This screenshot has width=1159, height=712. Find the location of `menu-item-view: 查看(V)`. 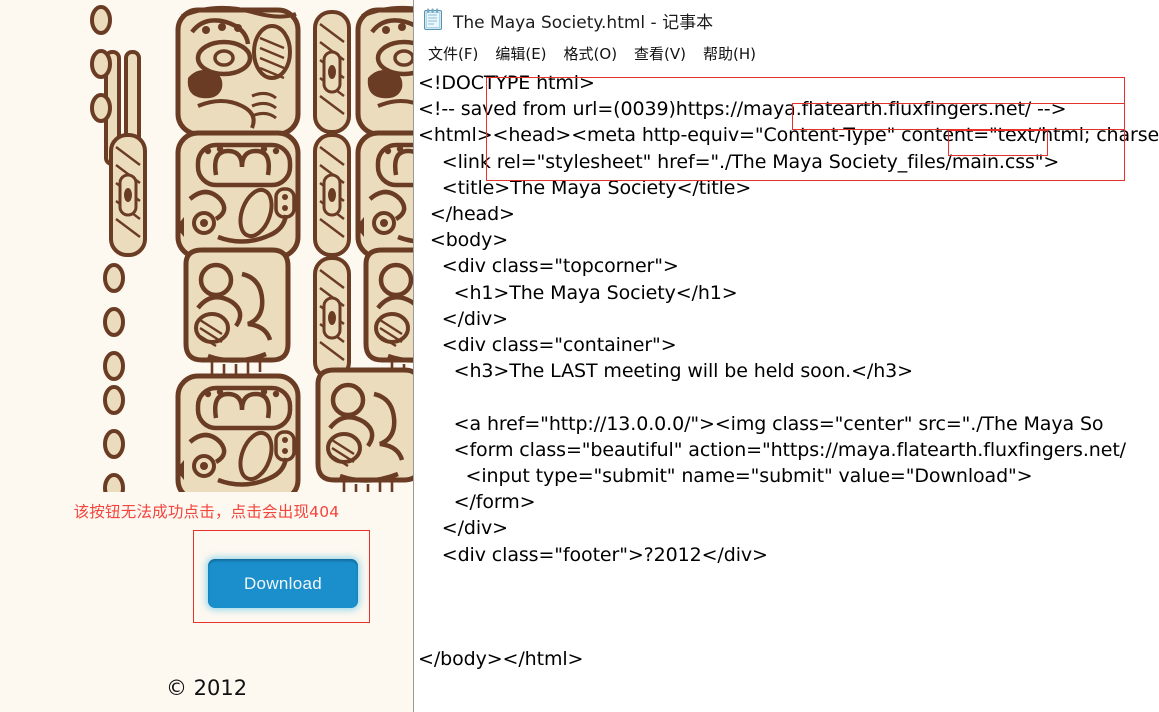

menu-item-view: 查看(V) is located at coordinates (660, 53).